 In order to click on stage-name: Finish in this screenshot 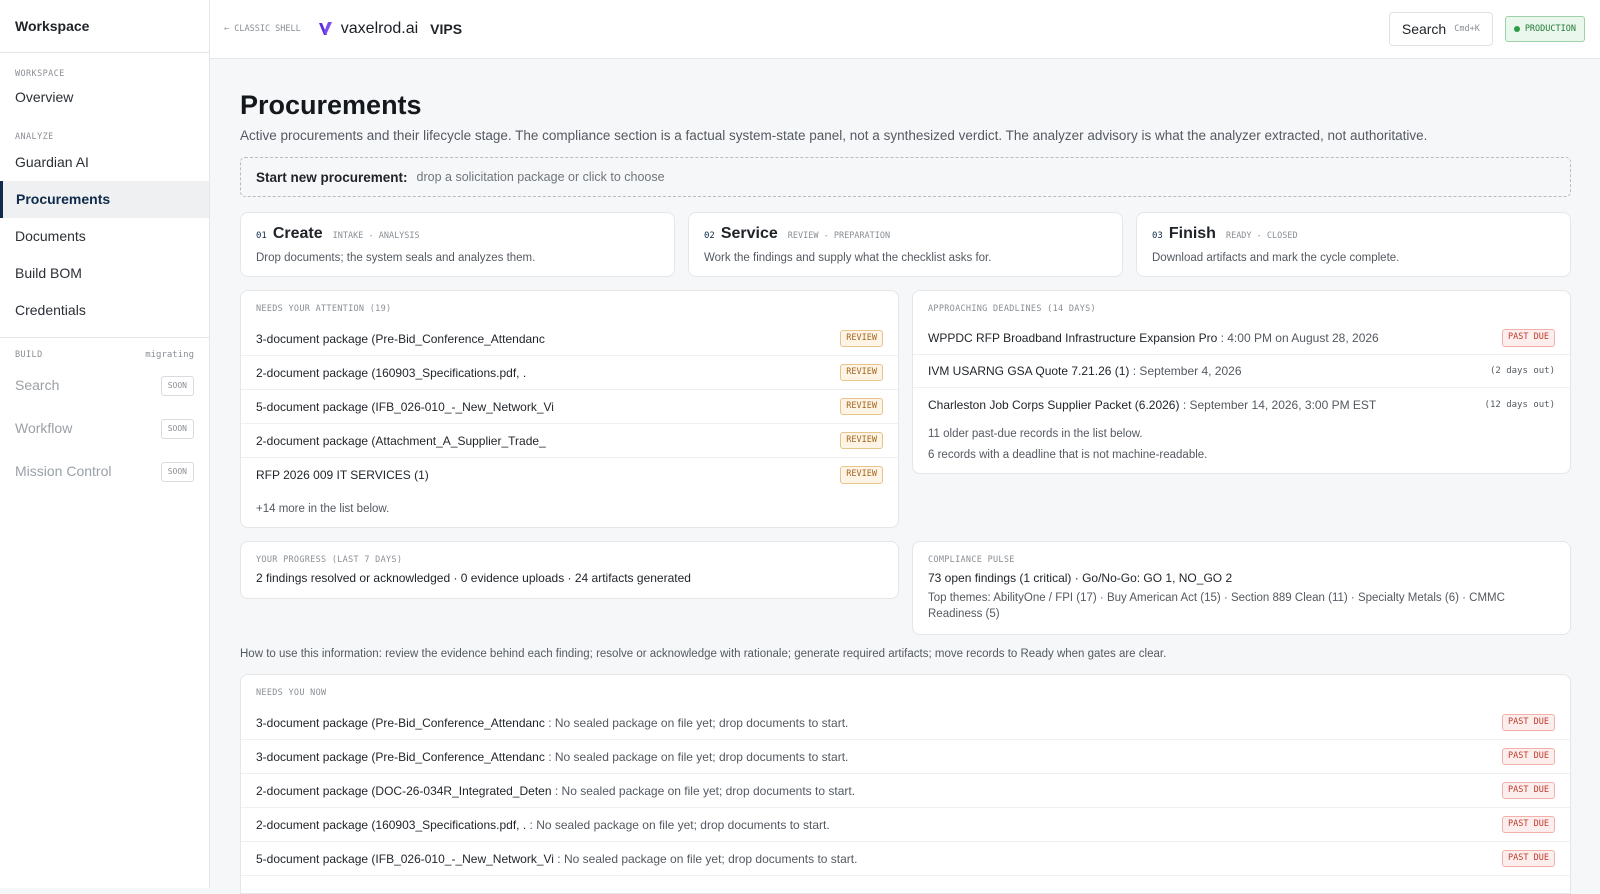, I will do `click(1192, 233)`.